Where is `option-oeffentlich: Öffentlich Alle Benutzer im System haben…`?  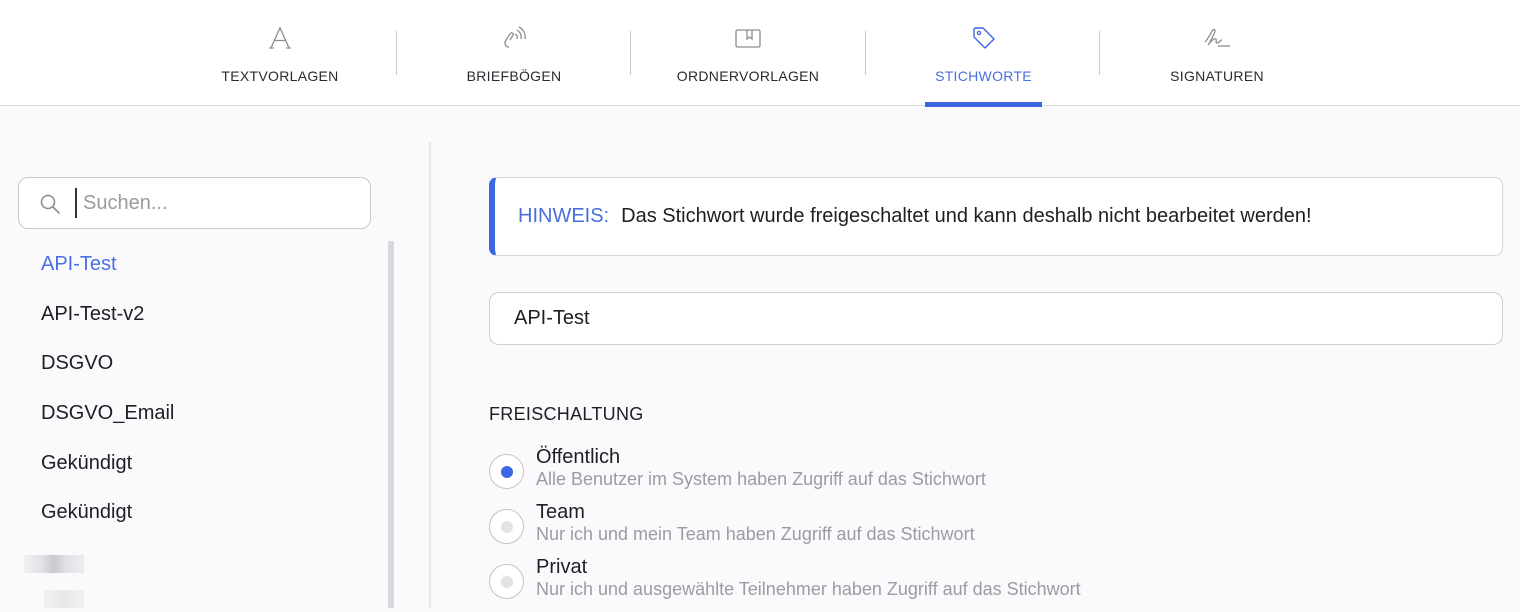
option-oeffentlich: Öffentlich Alle Benutzer im System haben… is located at coordinates (889, 474).